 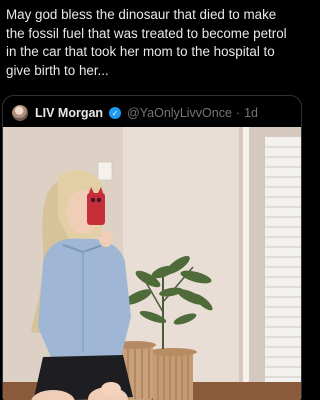 I want to click on quoted-timestamp: 1d, so click(x=251, y=113).